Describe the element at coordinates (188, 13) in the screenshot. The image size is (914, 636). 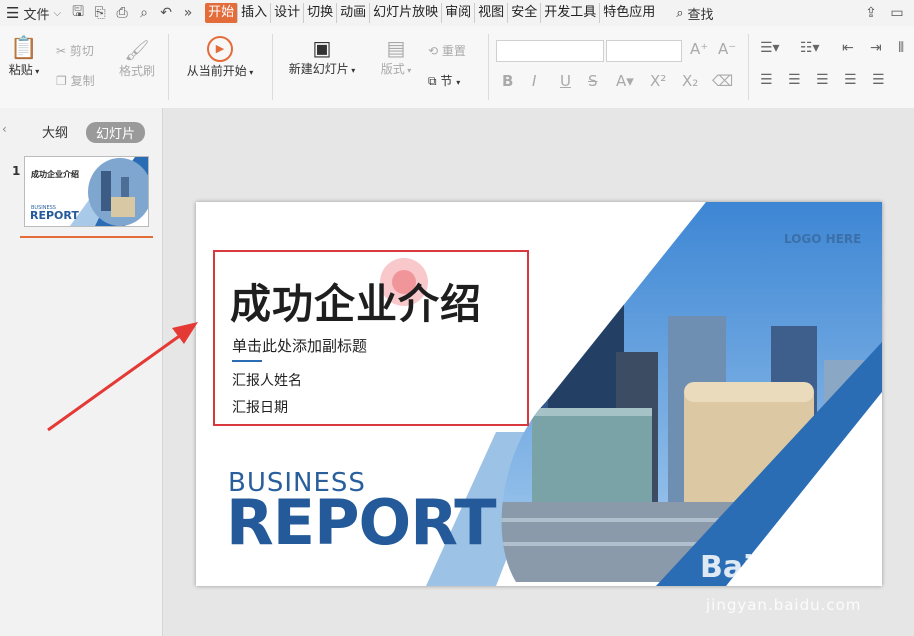
I see `more-icon: »` at that location.